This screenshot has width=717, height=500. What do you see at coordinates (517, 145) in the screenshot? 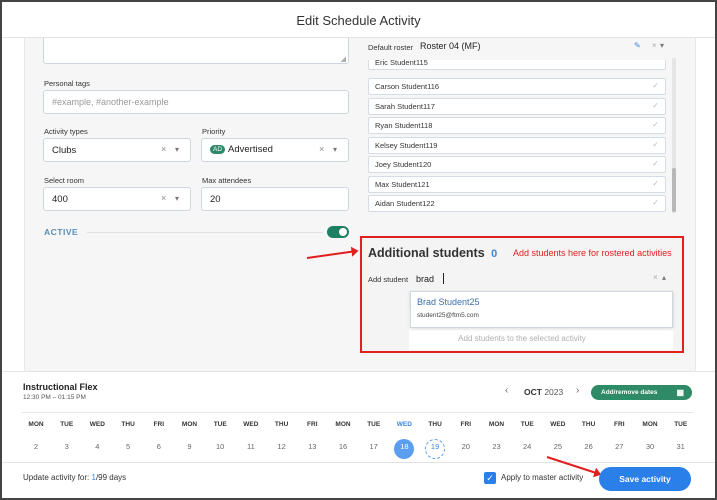
I see `roster-item: Kelsey Student119 ✓` at bounding box center [517, 145].